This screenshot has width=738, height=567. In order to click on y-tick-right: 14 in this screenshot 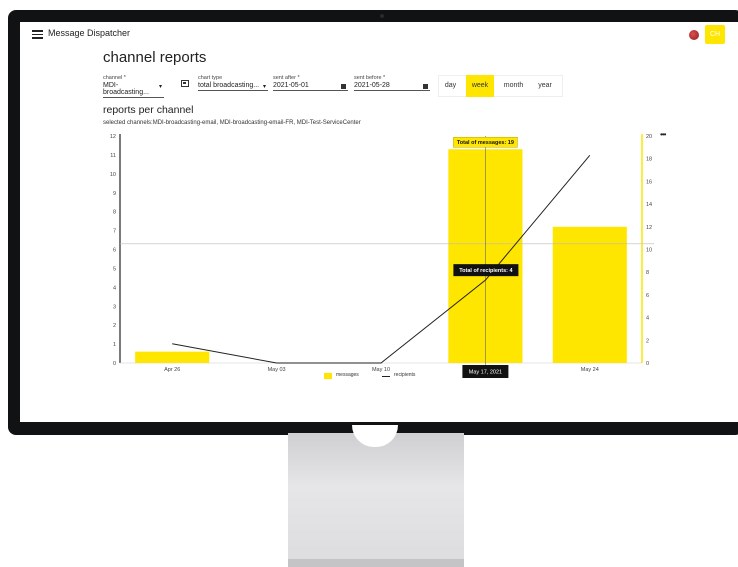, I will do `click(649, 205)`.